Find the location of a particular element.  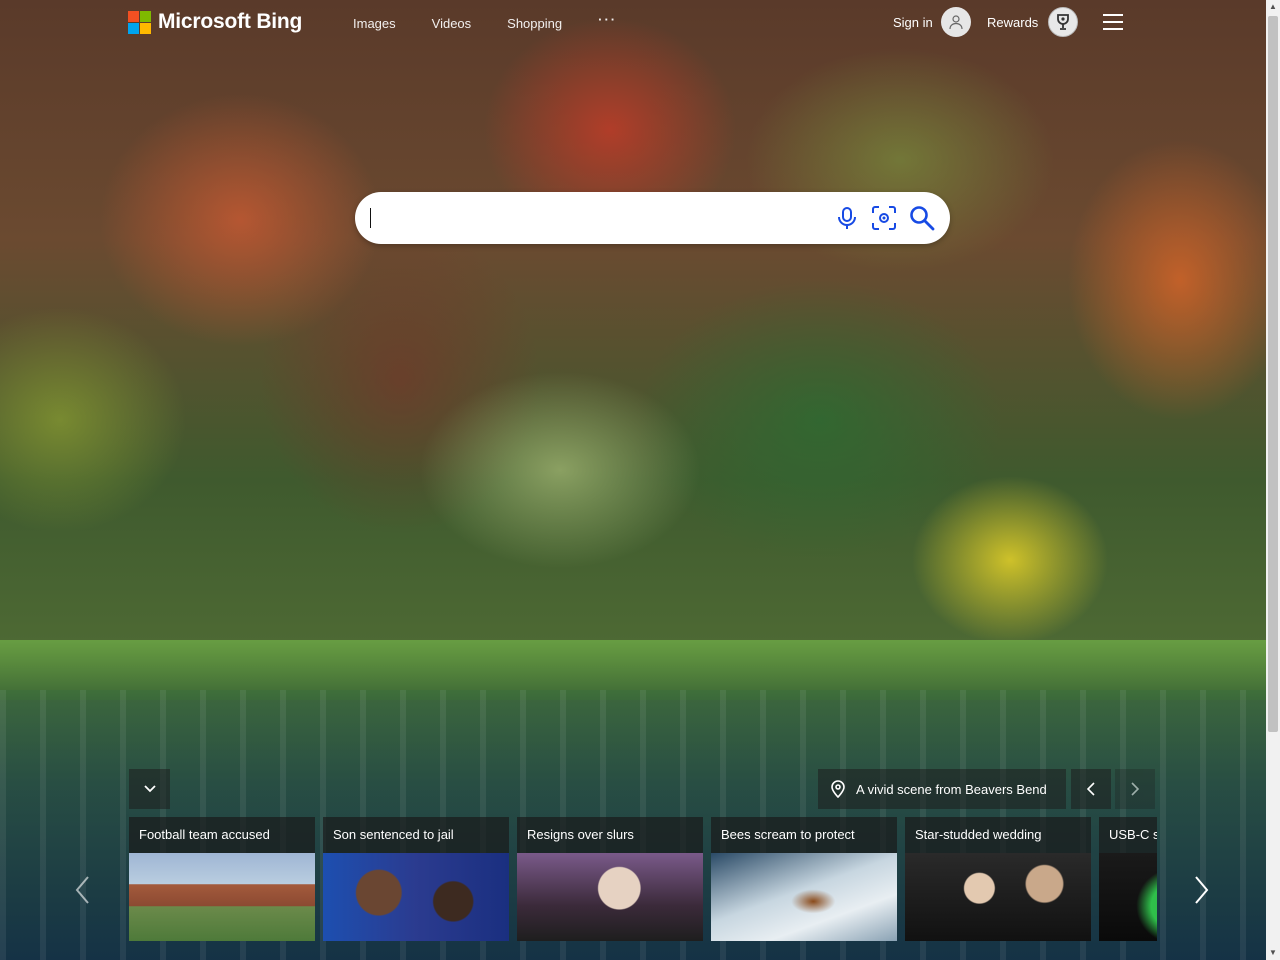

sign-in-button: Sign in is located at coordinates (932, 22).